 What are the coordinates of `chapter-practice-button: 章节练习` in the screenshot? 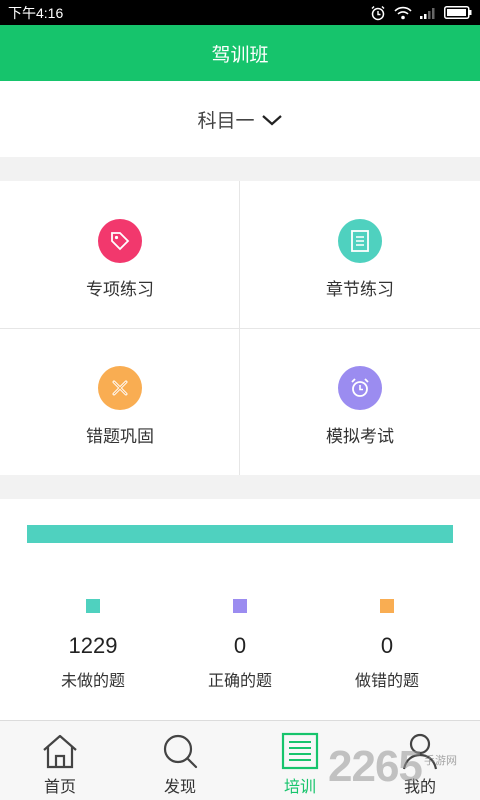 It's located at (360, 254).